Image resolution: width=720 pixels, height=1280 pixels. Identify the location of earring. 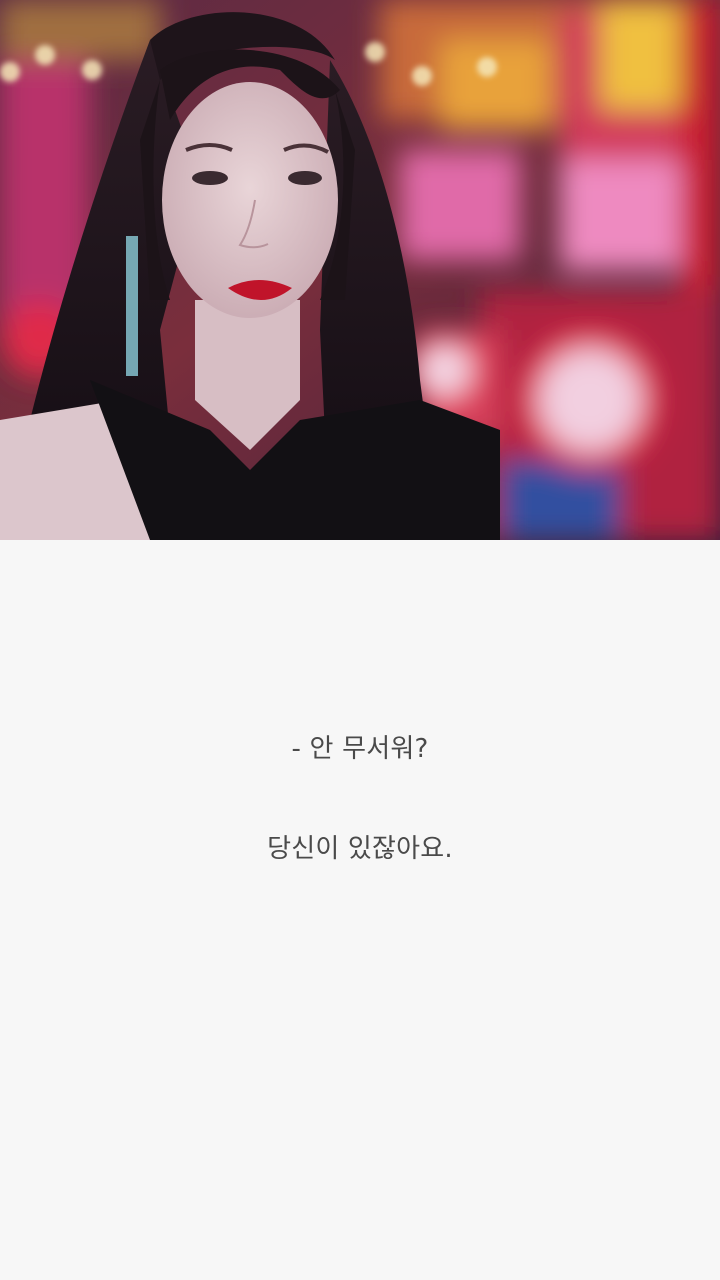
(132, 306).